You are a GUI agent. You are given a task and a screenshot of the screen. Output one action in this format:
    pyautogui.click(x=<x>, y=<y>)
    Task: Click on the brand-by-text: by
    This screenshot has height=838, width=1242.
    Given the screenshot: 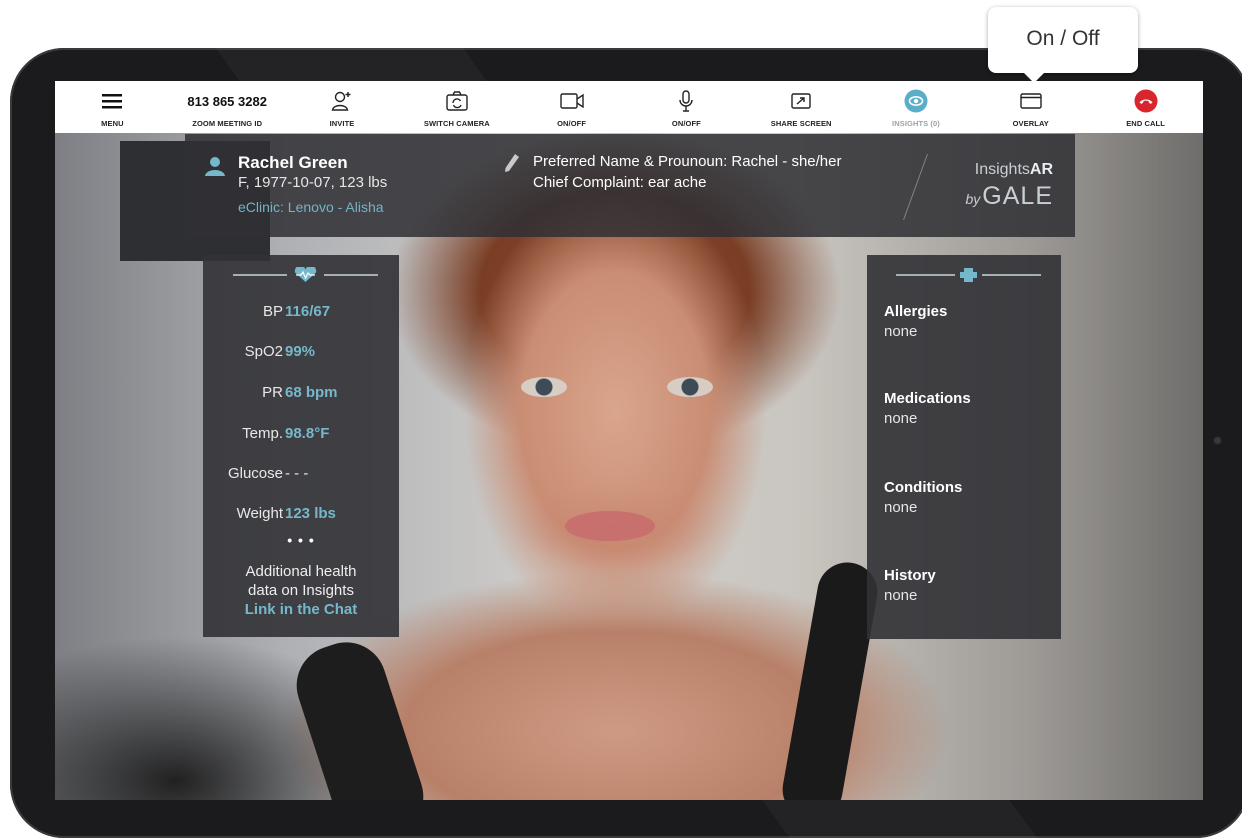 What is the action you would take?
    pyautogui.click(x=973, y=199)
    